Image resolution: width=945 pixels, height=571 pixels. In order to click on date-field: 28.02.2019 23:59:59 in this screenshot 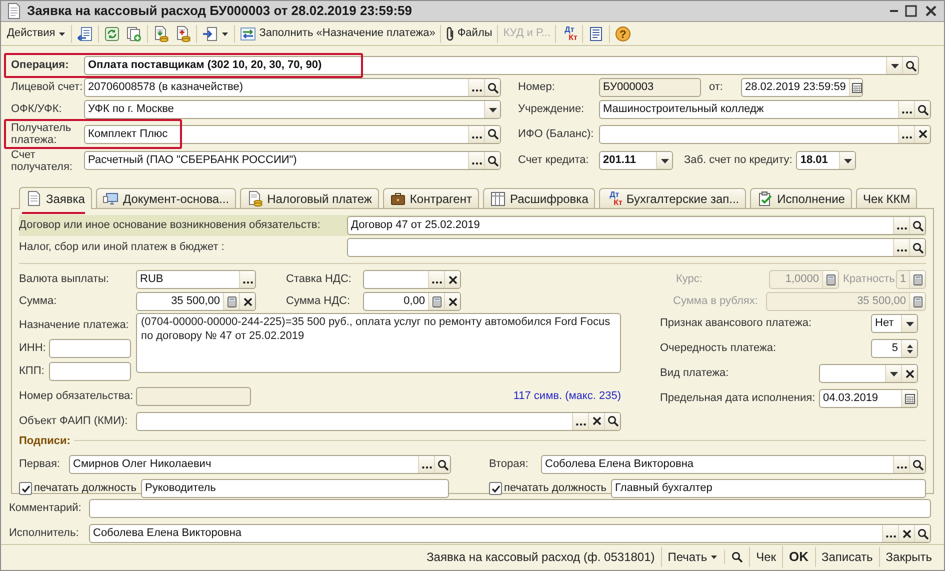, I will do `click(802, 87)`.